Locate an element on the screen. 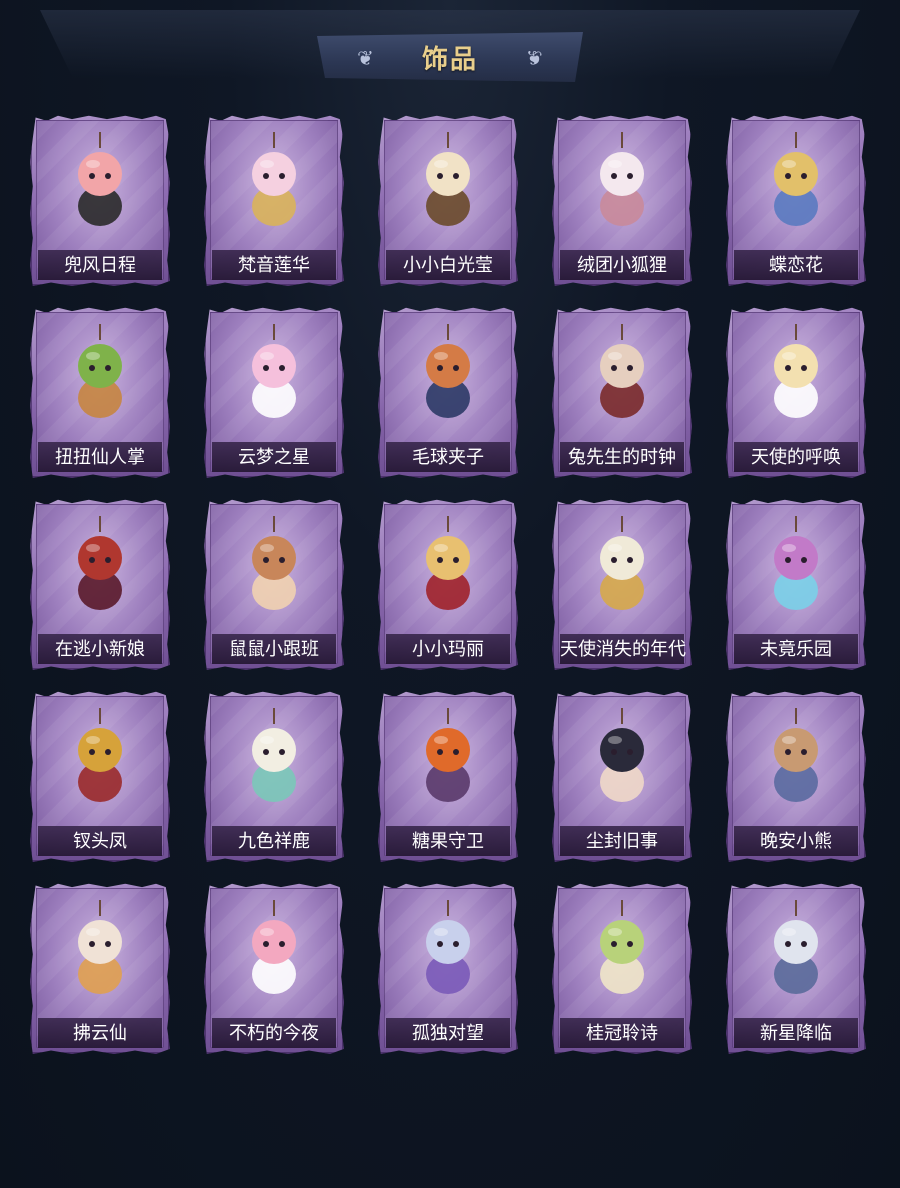  accessory-card: 梵音莲华 is located at coordinates (274, 200).